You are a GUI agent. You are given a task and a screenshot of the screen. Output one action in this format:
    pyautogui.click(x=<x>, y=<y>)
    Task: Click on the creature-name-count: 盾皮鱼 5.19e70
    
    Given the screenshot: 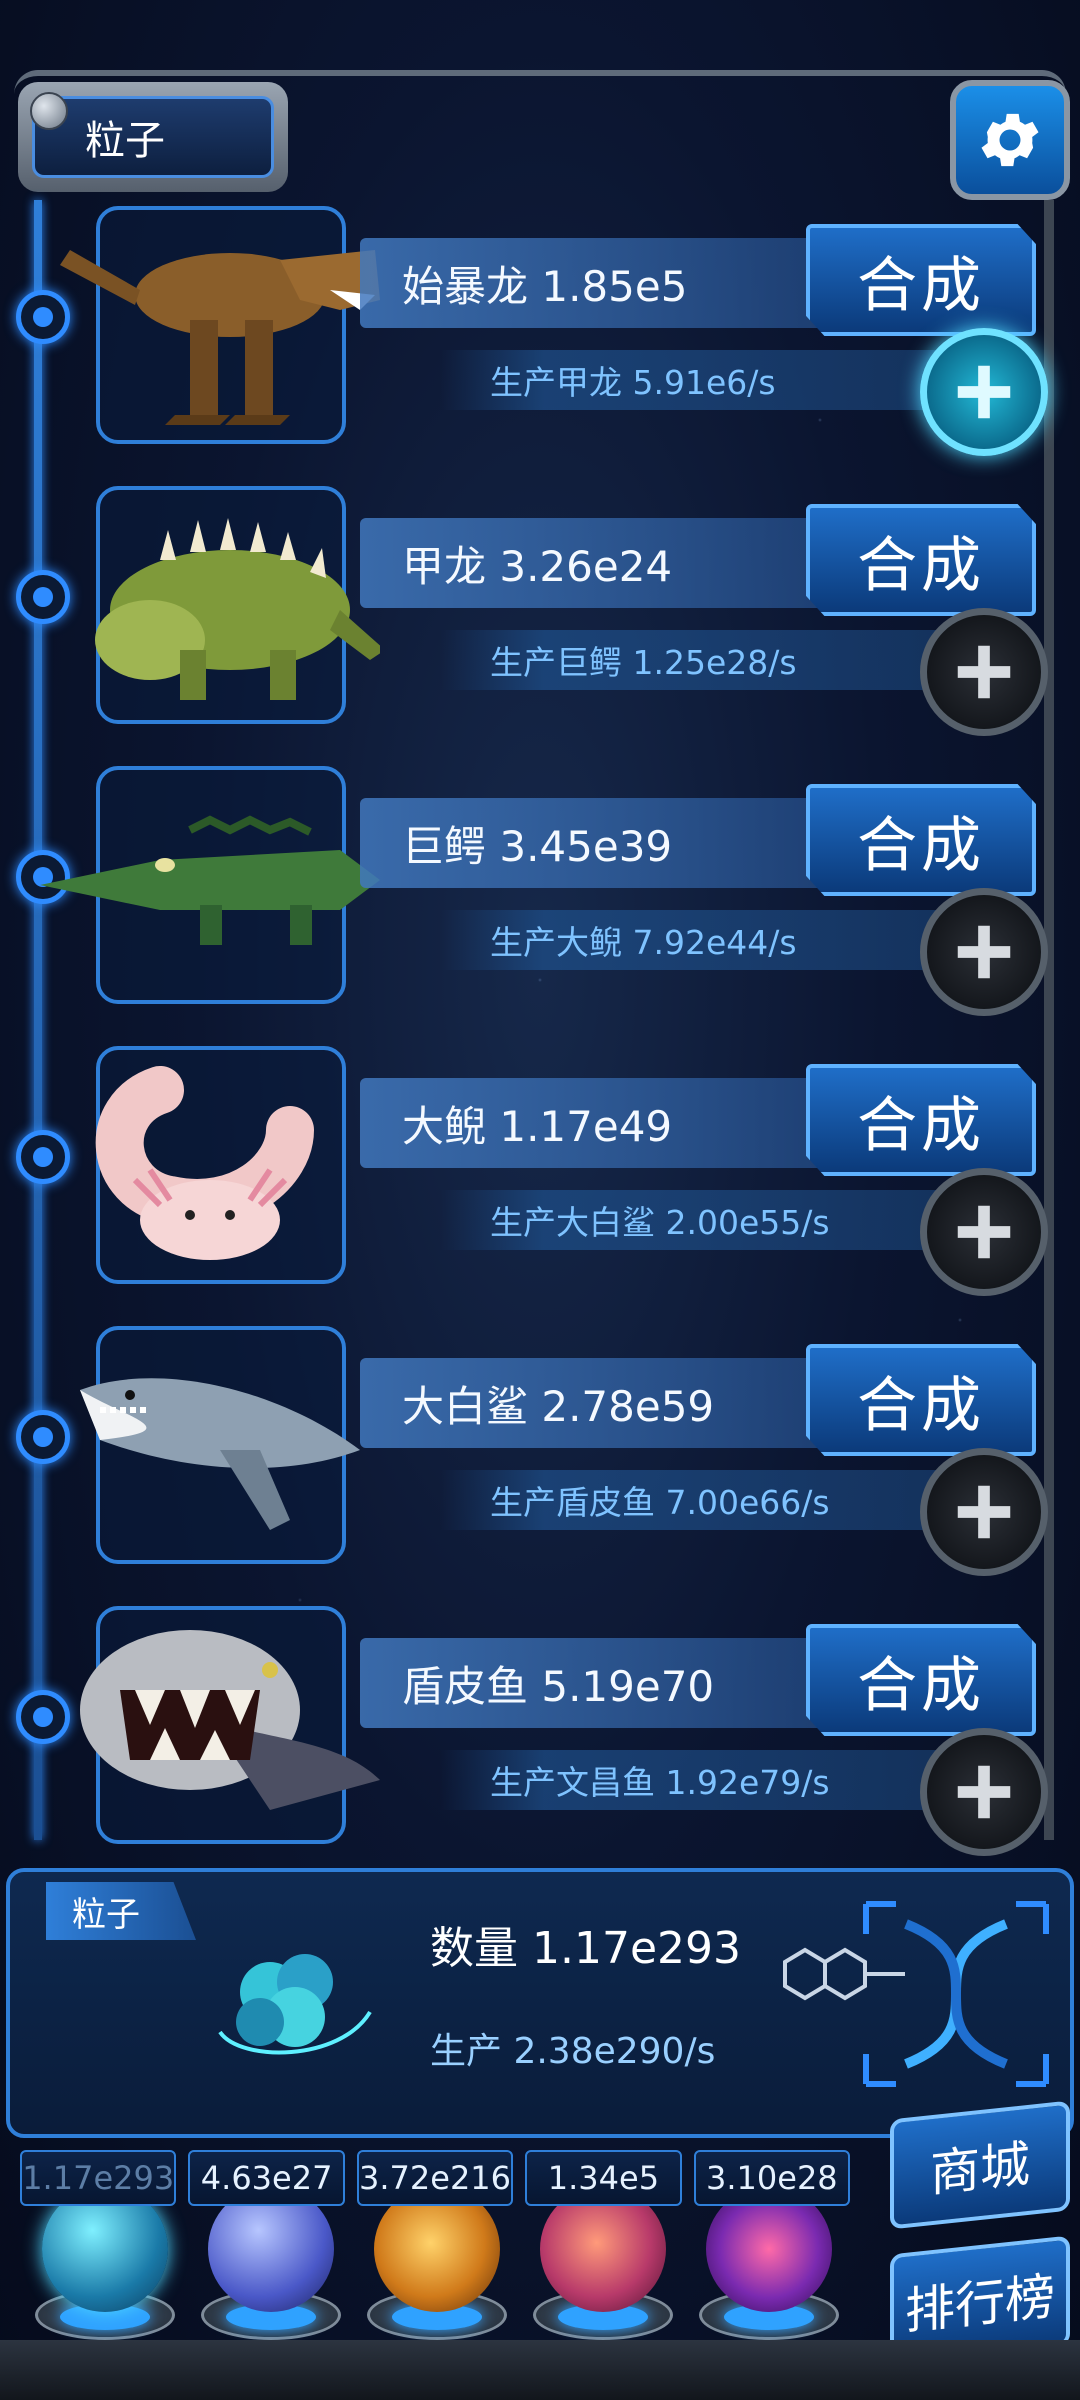 What is the action you would take?
    pyautogui.click(x=610, y=1683)
    